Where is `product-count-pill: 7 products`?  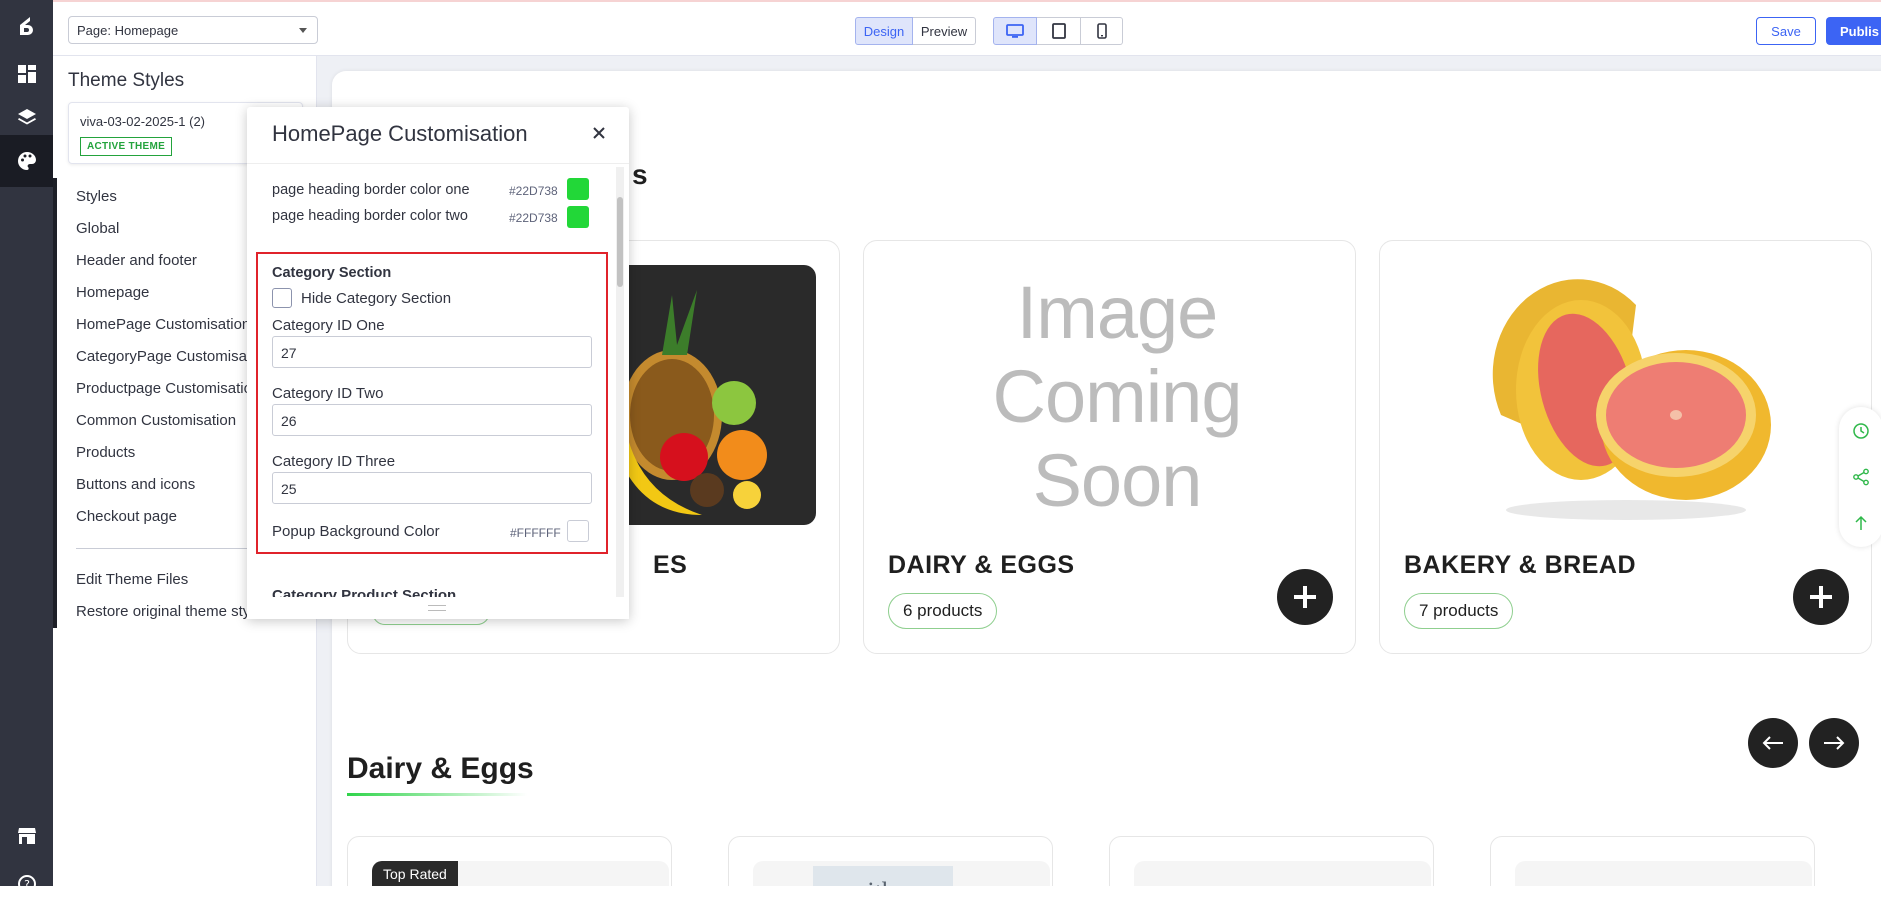 product-count-pill: 7 products is located at coordinates (1459, 611).